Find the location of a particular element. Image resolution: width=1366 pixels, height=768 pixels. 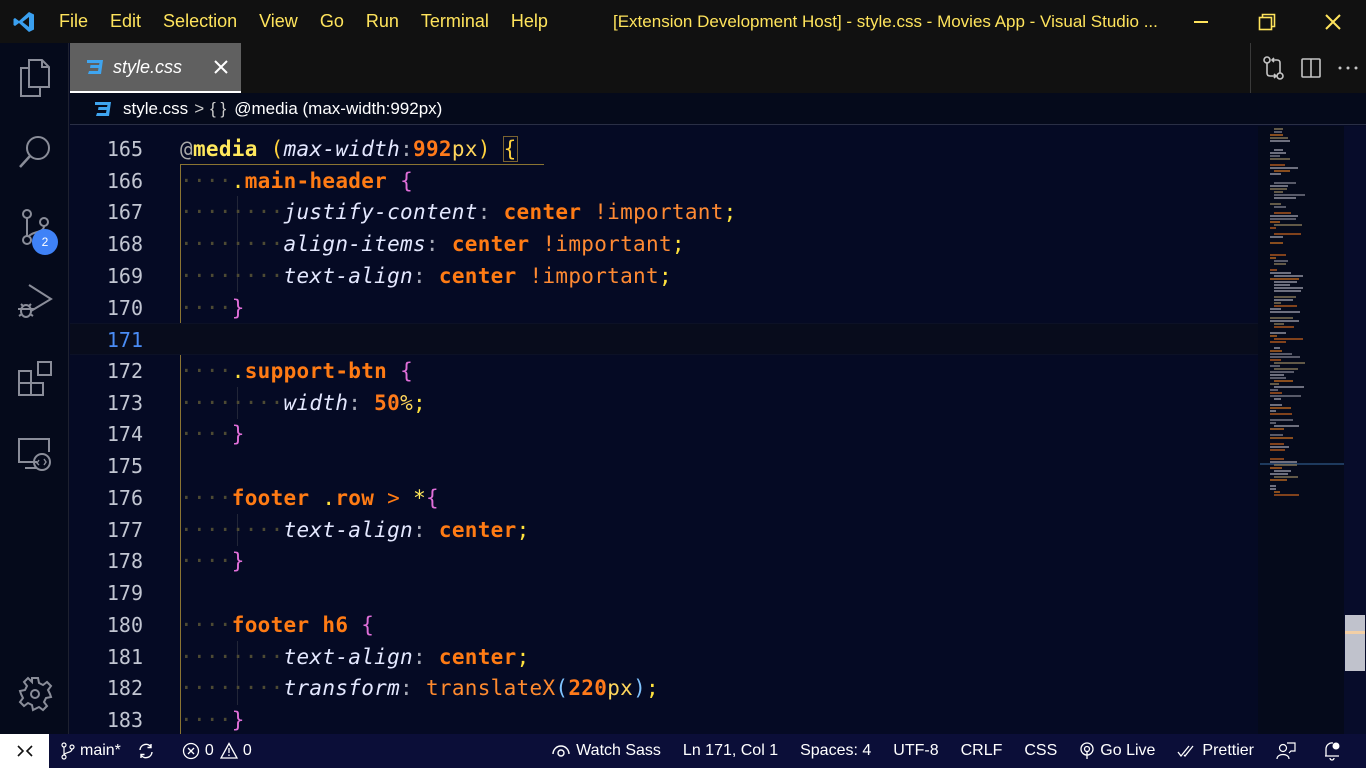

remote-explorer-icon is located at coordinates (34, 454).